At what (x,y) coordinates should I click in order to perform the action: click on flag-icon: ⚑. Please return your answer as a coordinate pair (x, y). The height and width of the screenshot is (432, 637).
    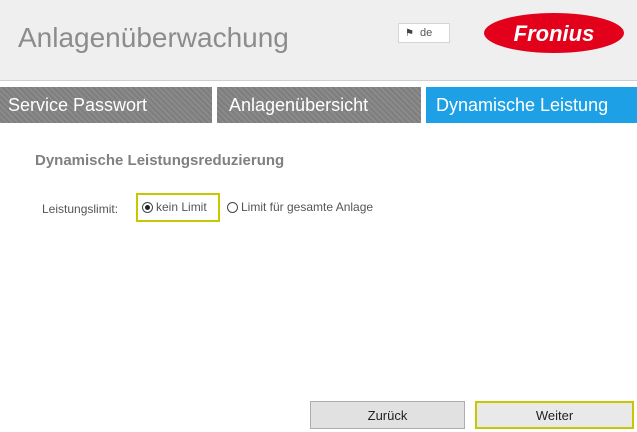
    Looking at the image, I should click on (409, 33).